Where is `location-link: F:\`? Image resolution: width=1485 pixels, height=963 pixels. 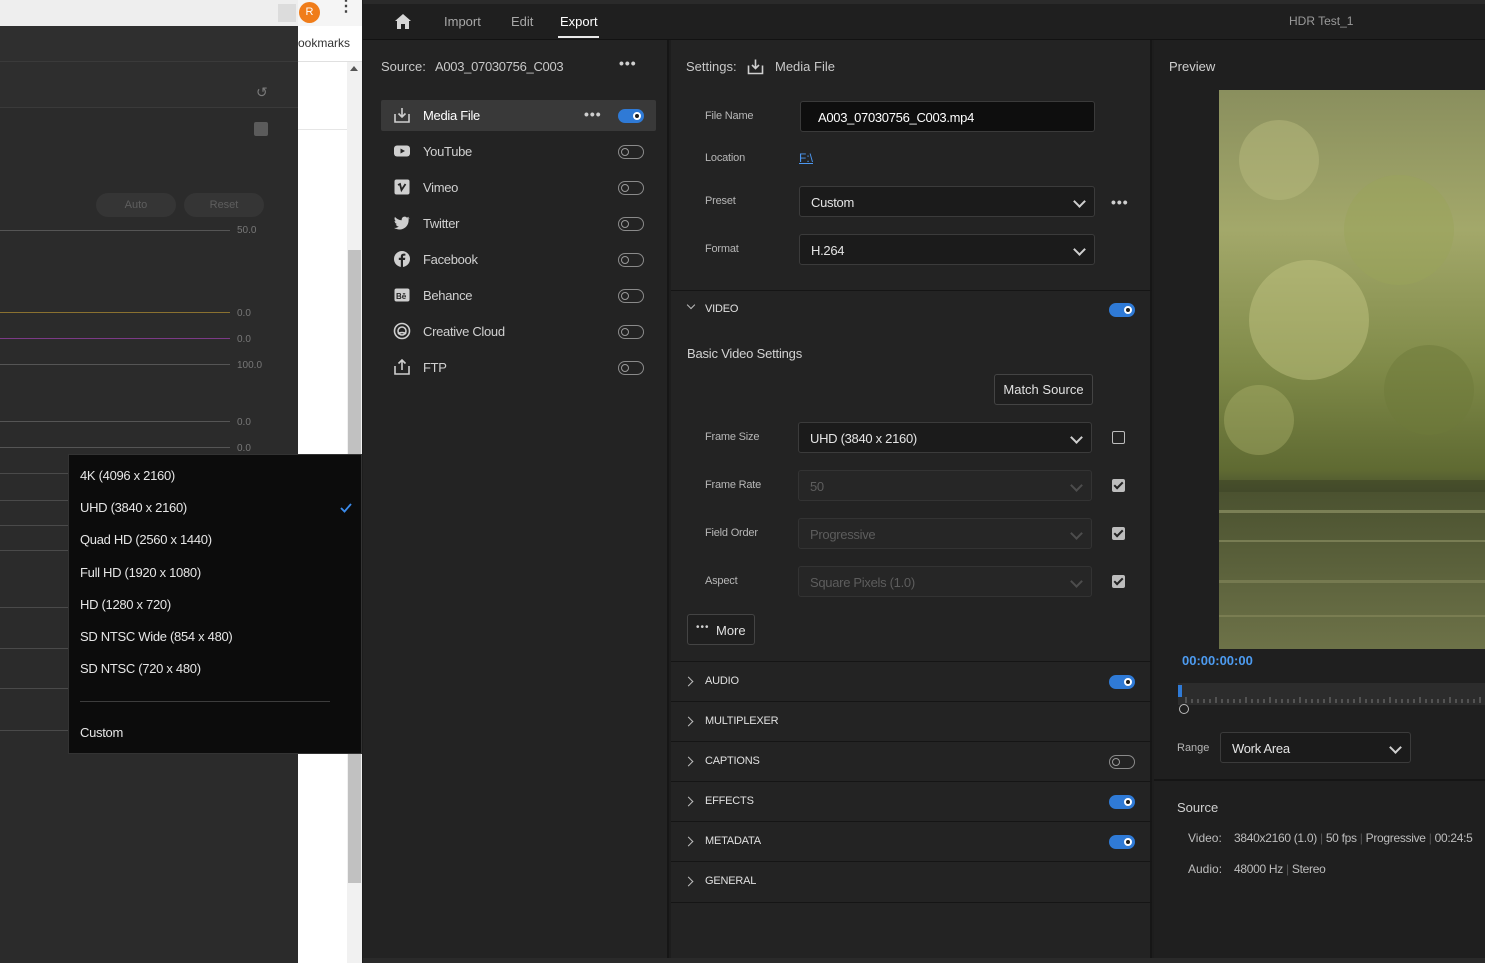
location-link: F:\ is located at coordinates (806, 158).